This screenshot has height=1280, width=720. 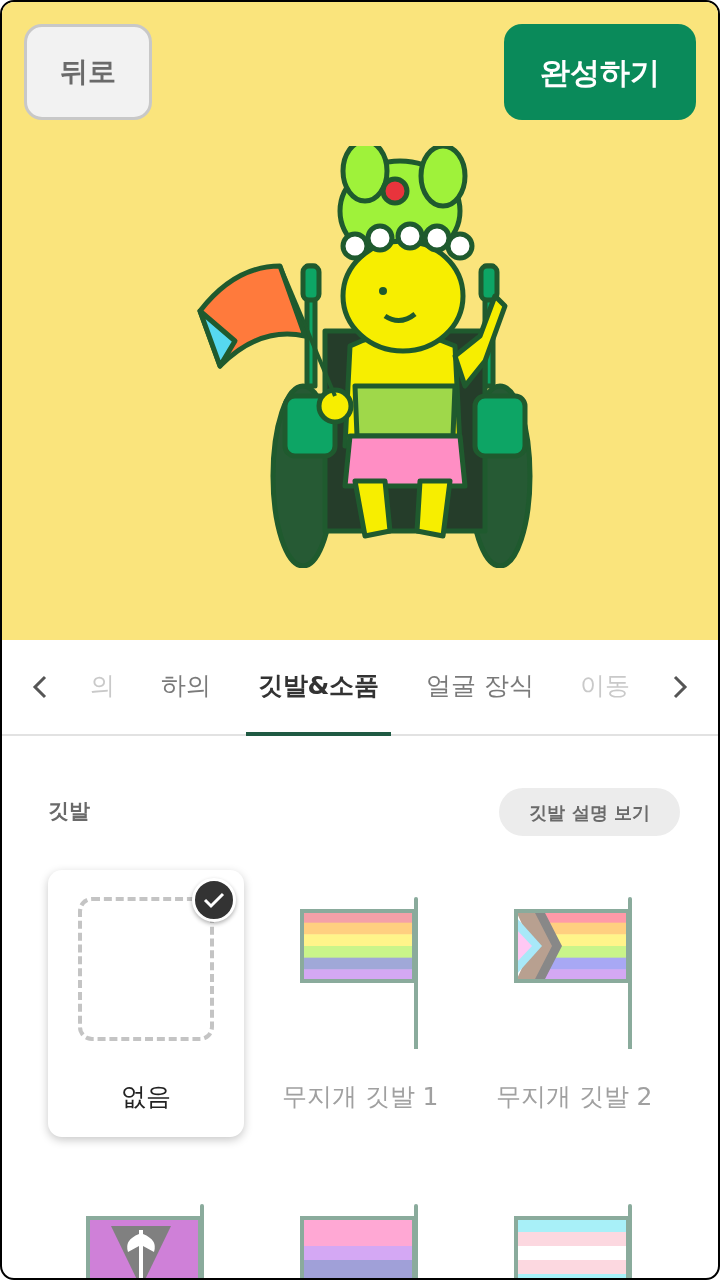 What do you see at coordinates (88, 72) in the screenshot?
I see `back-button: 뒤로` at bounding box center [88, 72].